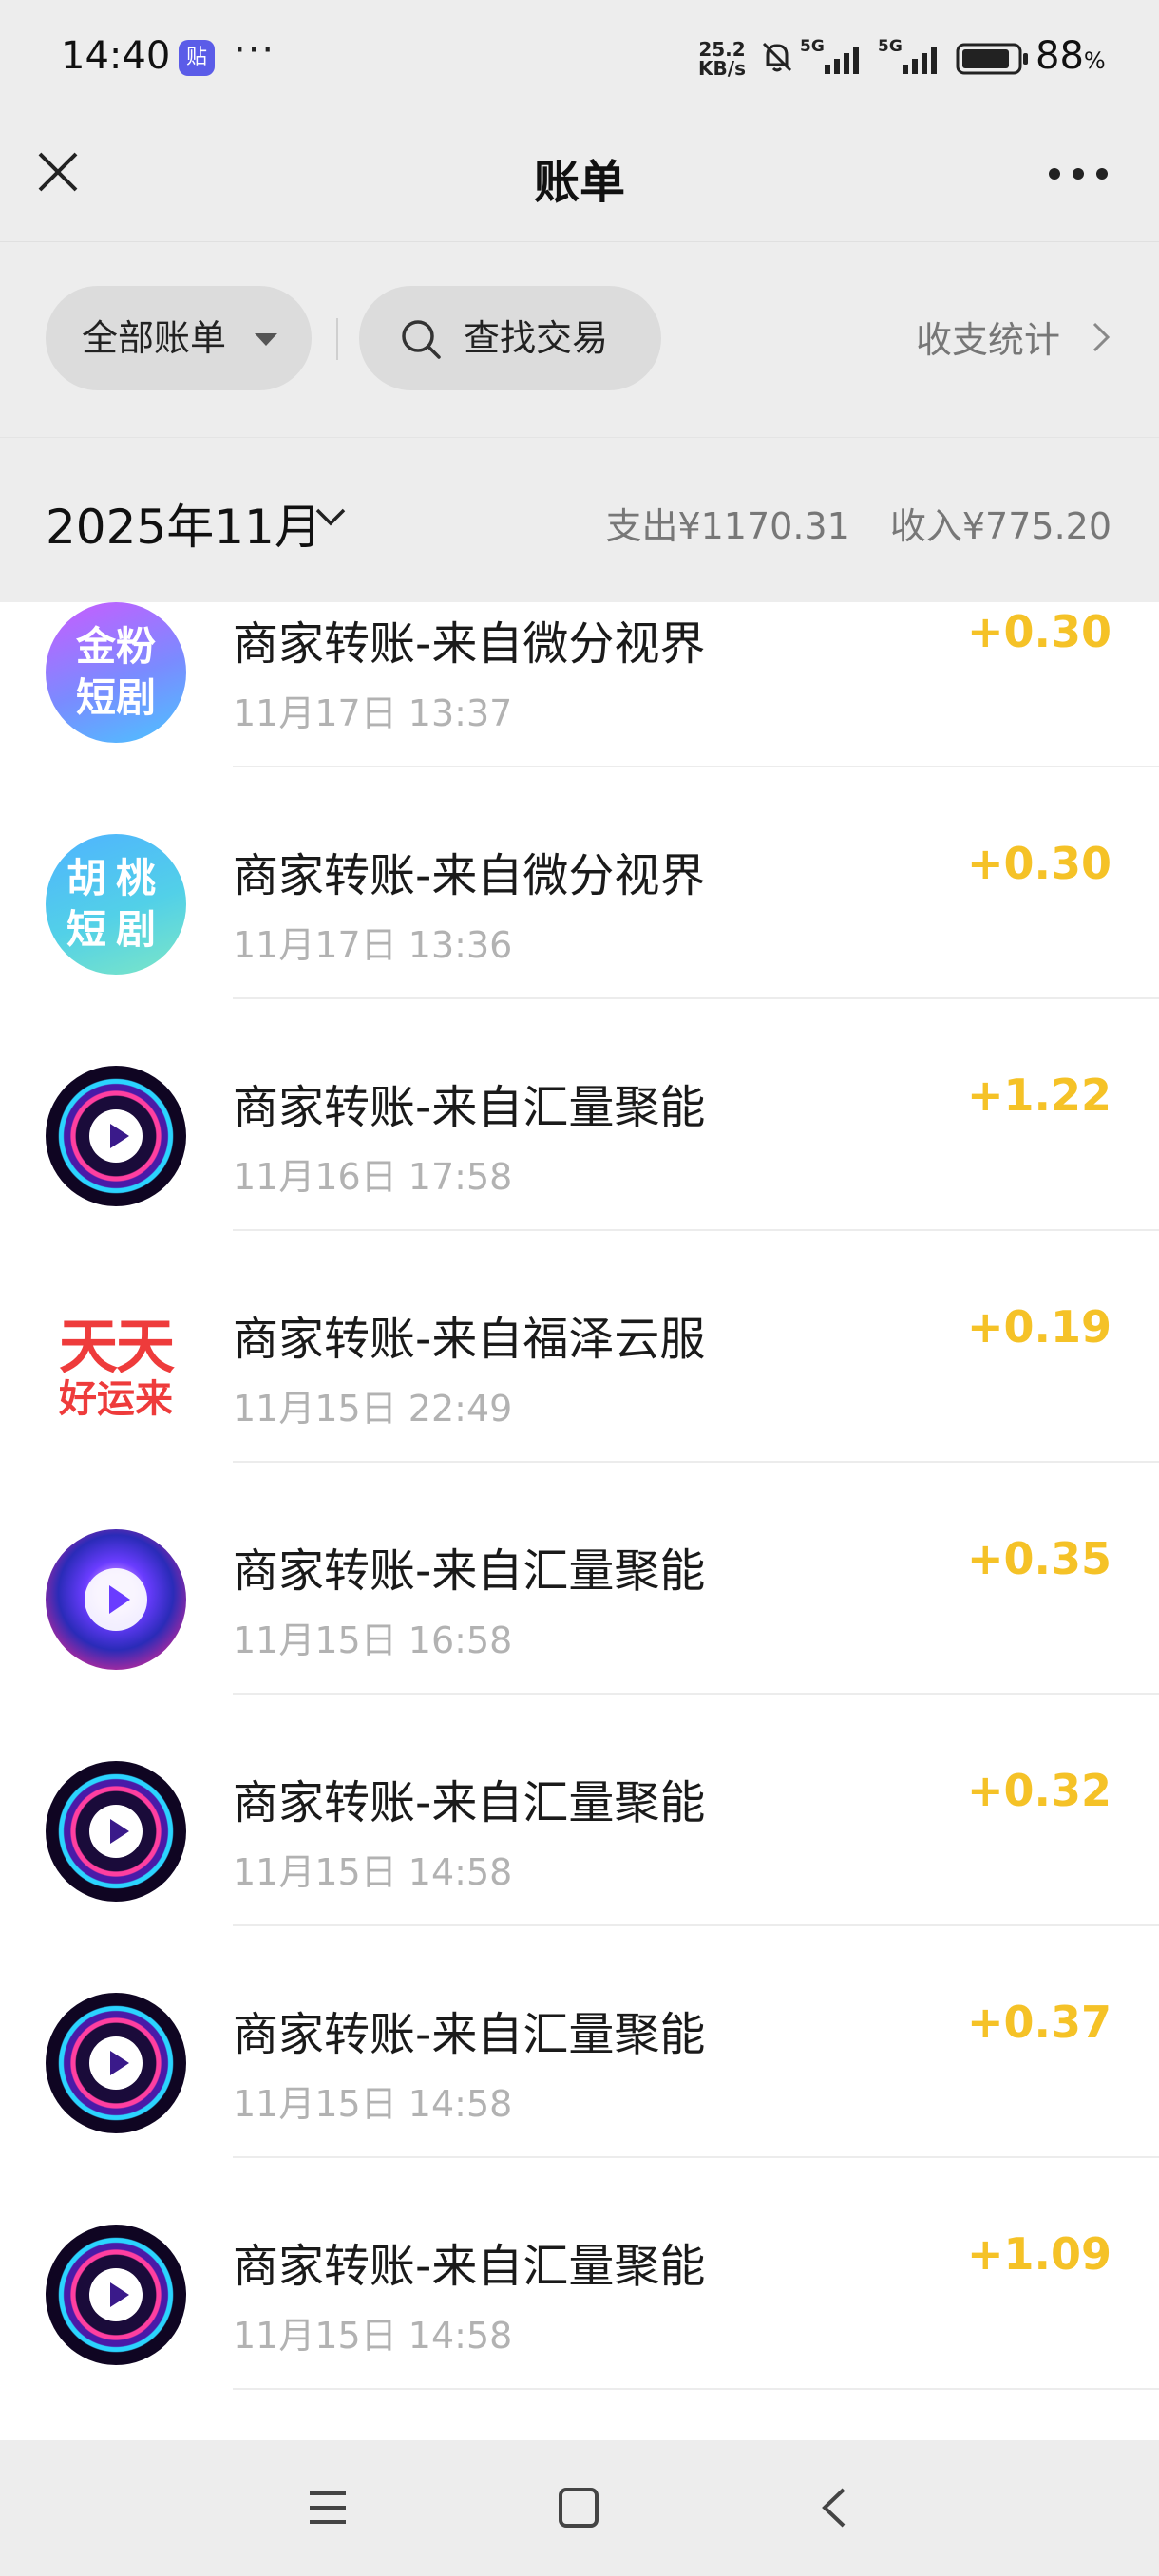 Image resolution: width=1159 pixels, height=2576 pixels. I want to click on filter-bar: 全部账单 查找交易 收支统计, so click(579, 339).